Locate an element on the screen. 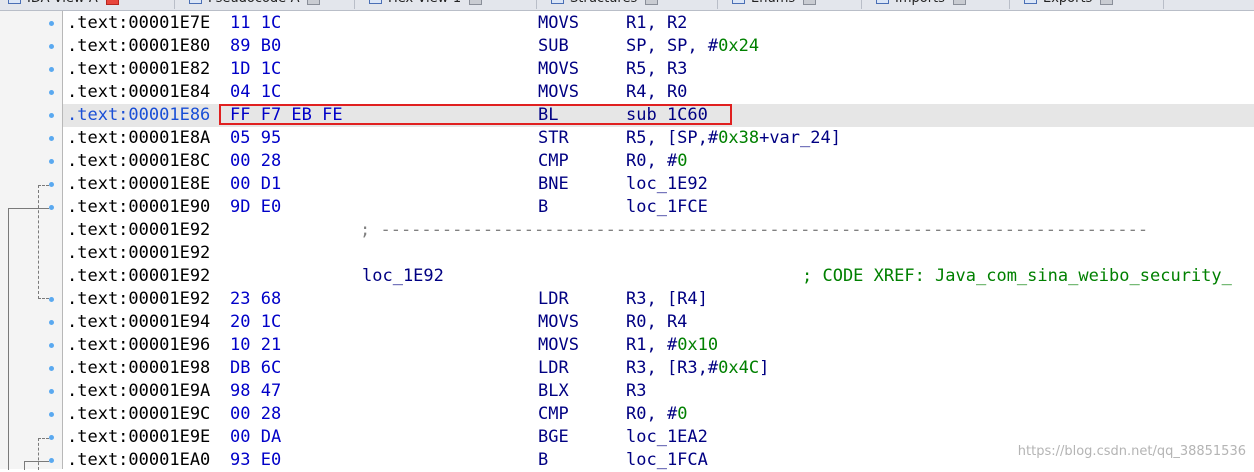 The width and height of the screenshot is (1254, 472). operands: loc_1FCA is located at coordinates (667, 460).